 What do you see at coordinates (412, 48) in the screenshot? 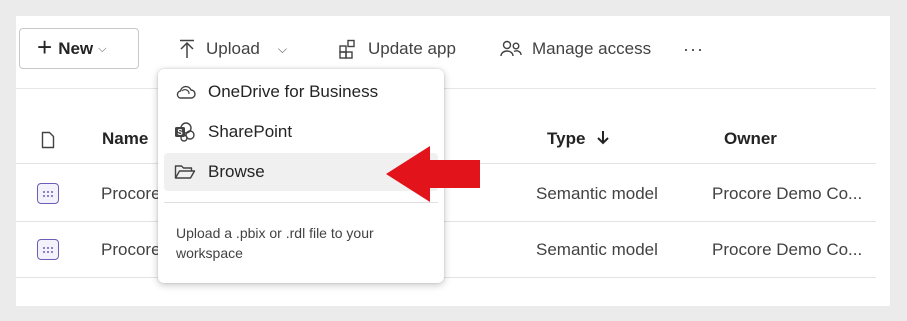
I see `update-app-label: Update app` at bounding box center [412, 48].